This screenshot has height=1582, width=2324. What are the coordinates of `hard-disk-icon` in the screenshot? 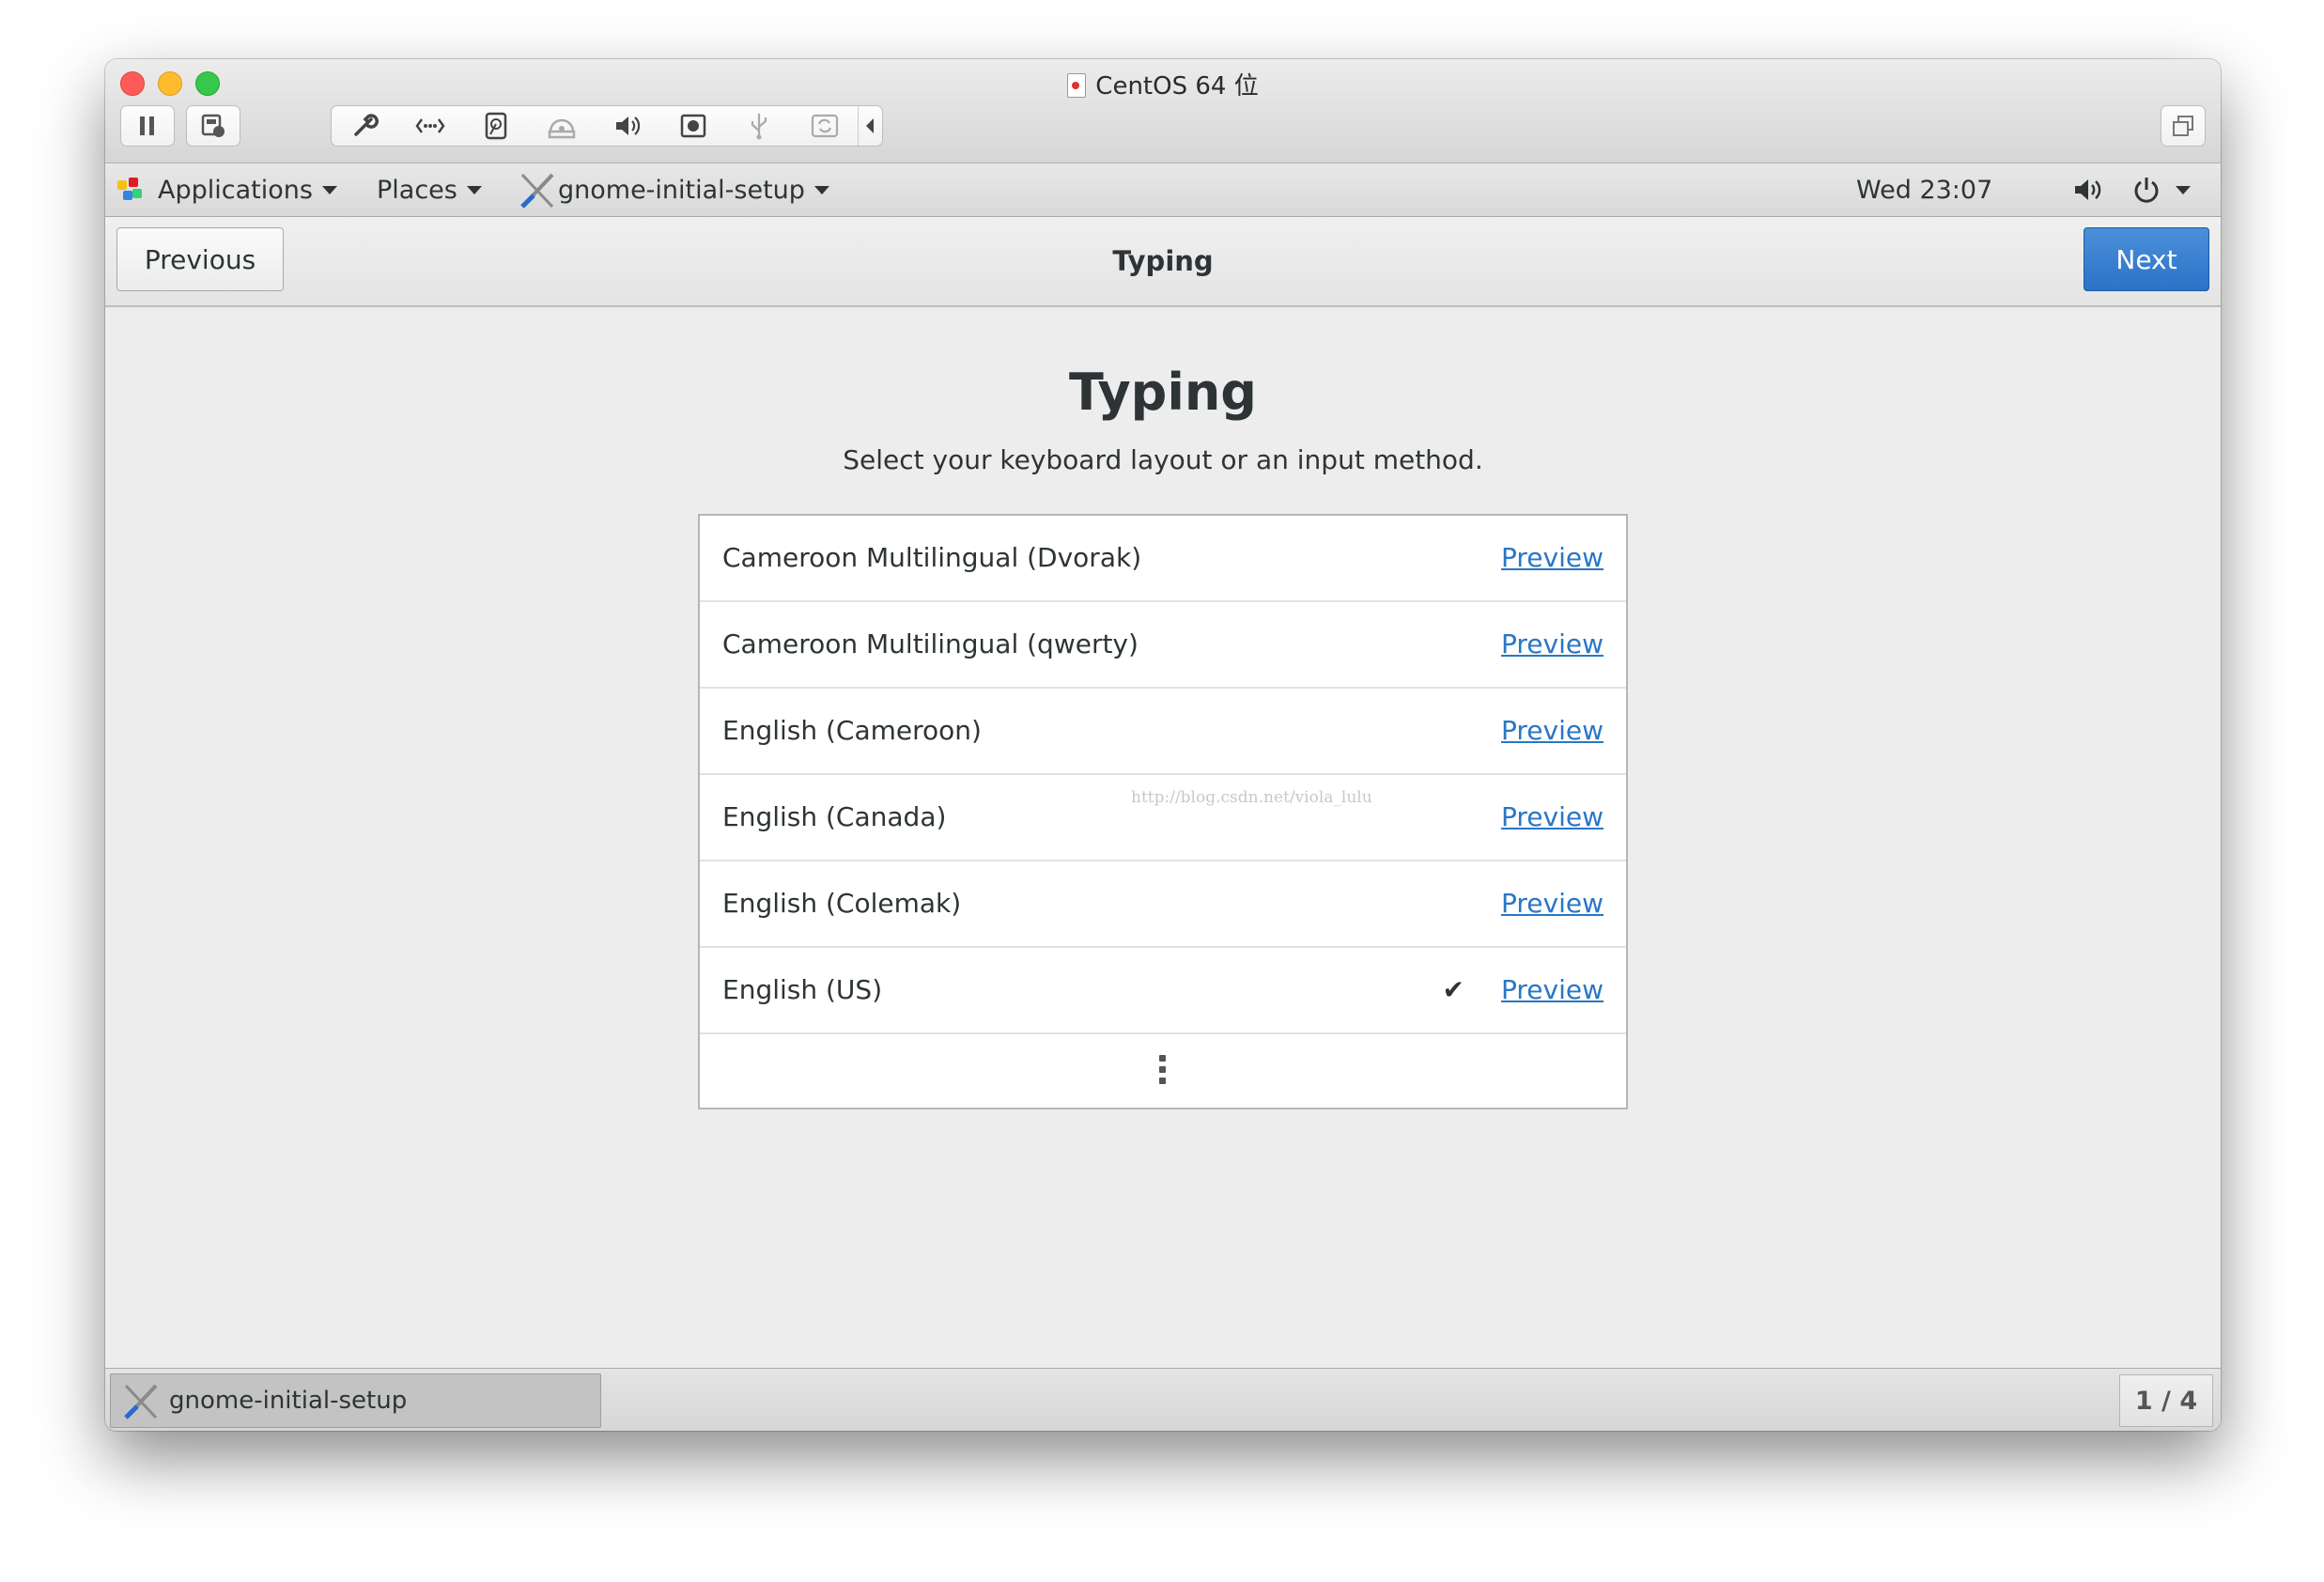 It's located at (496, 126).